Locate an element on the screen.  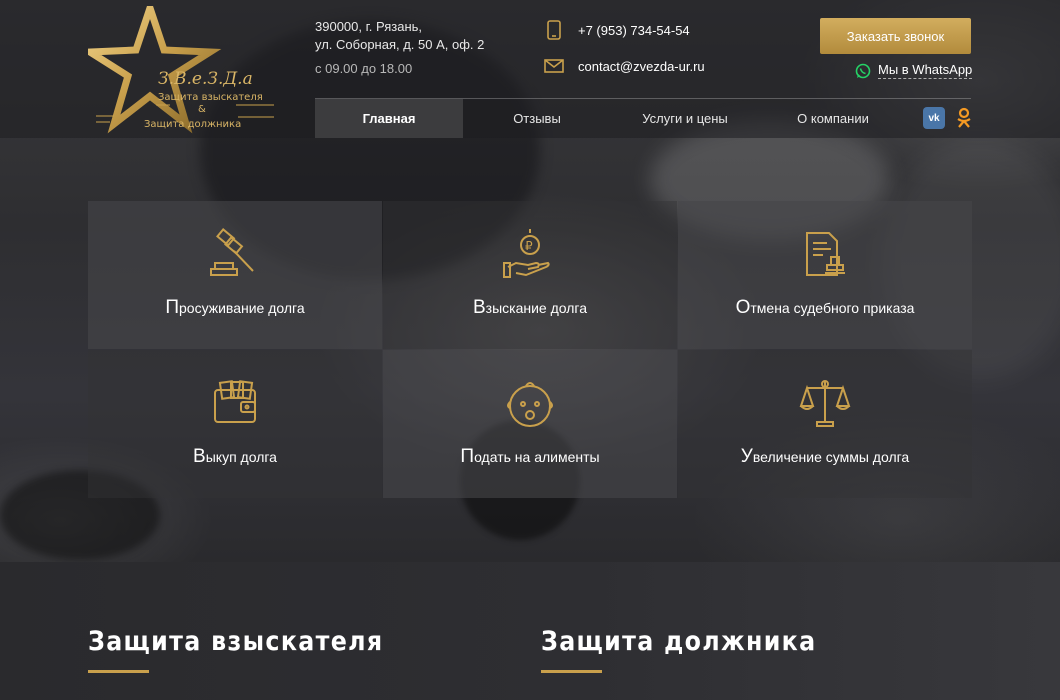
nav-item-services: Услуги и цены is located at coordinates (685, 118).